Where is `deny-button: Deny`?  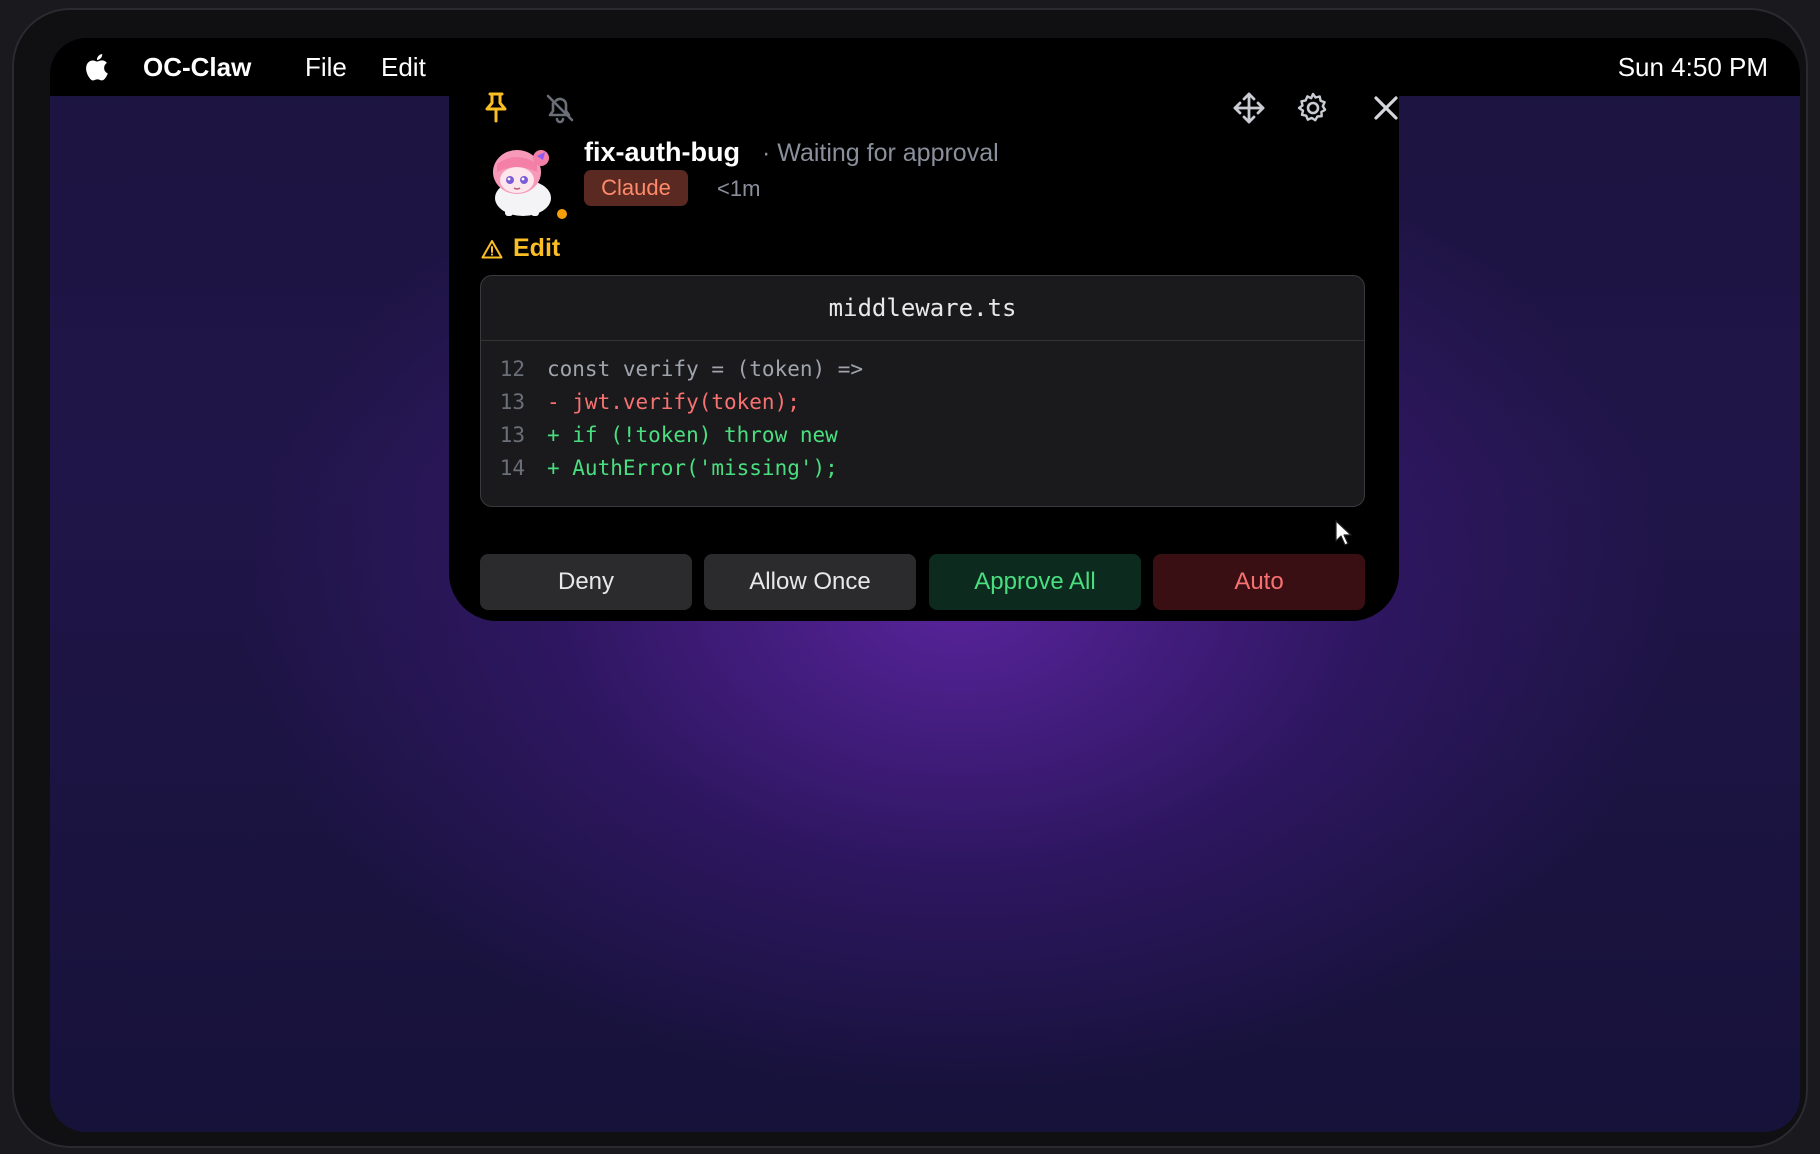 deny-button: Deny is located at coordinates (586, 582).